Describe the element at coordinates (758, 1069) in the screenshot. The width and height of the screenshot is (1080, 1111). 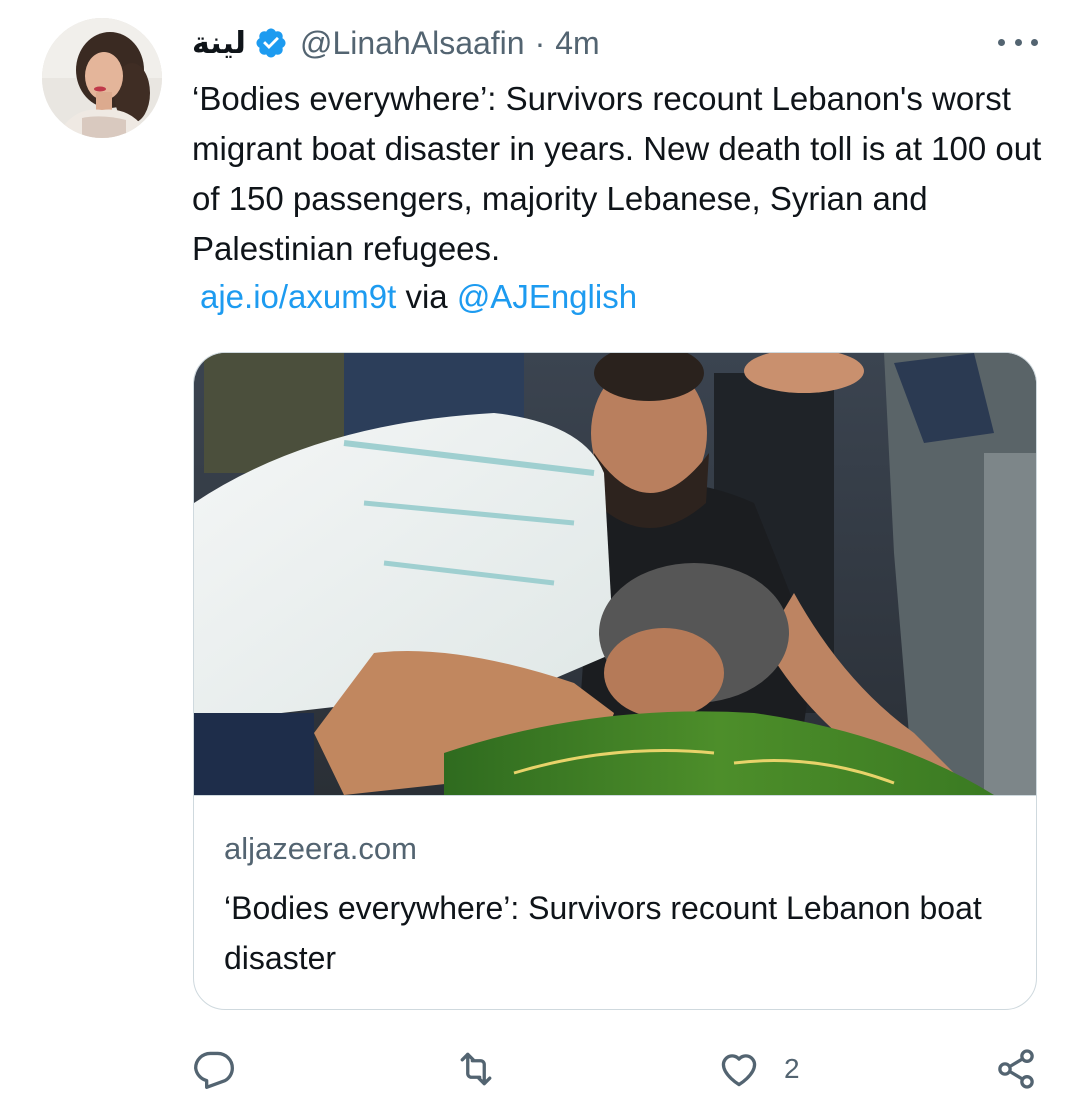
I see `like-button: 2` at that location.